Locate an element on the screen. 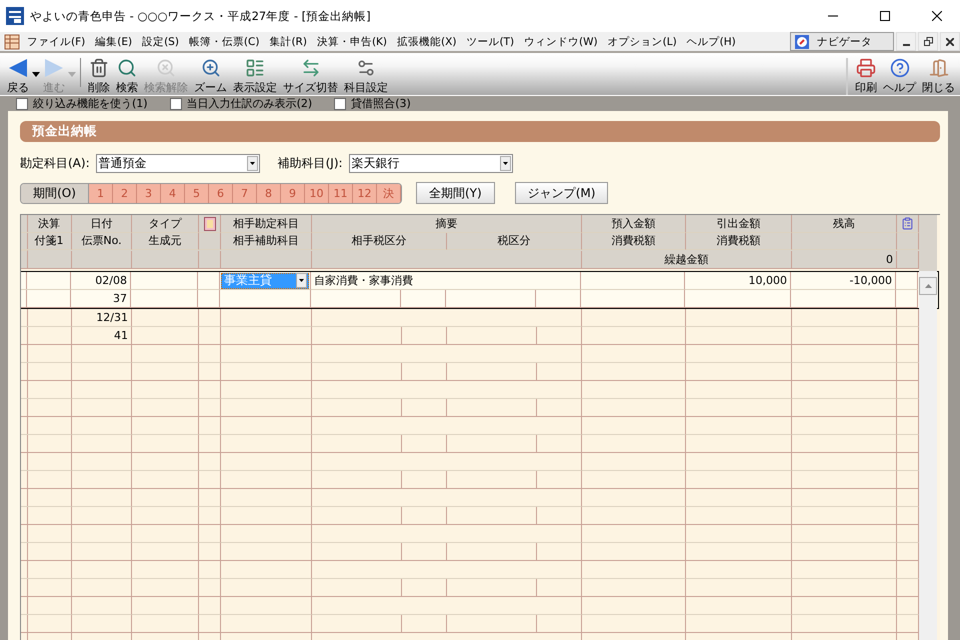 The image size is (960, 640). column-header: 生成元 is located at coordinates (165, 241).